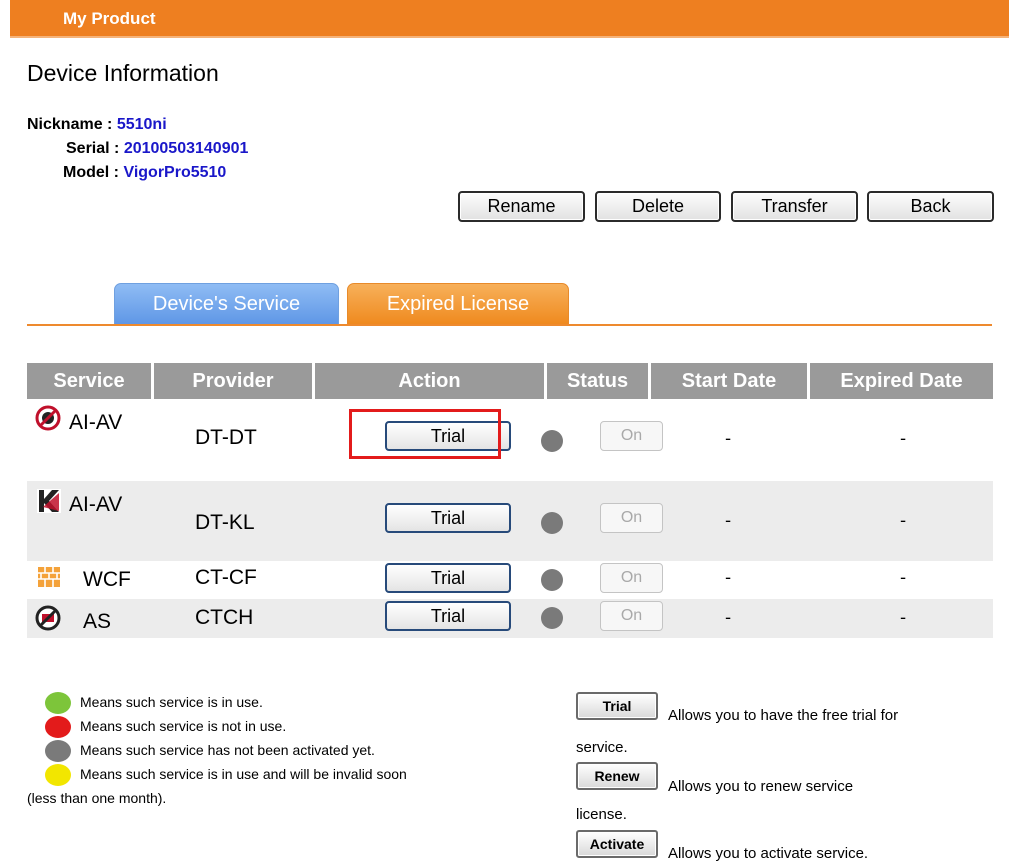 Image resolution: width=1009 pixels, height=866 pixels. I want to click on legend-yellow-text-2: (less than one month)., so click(97, 798).